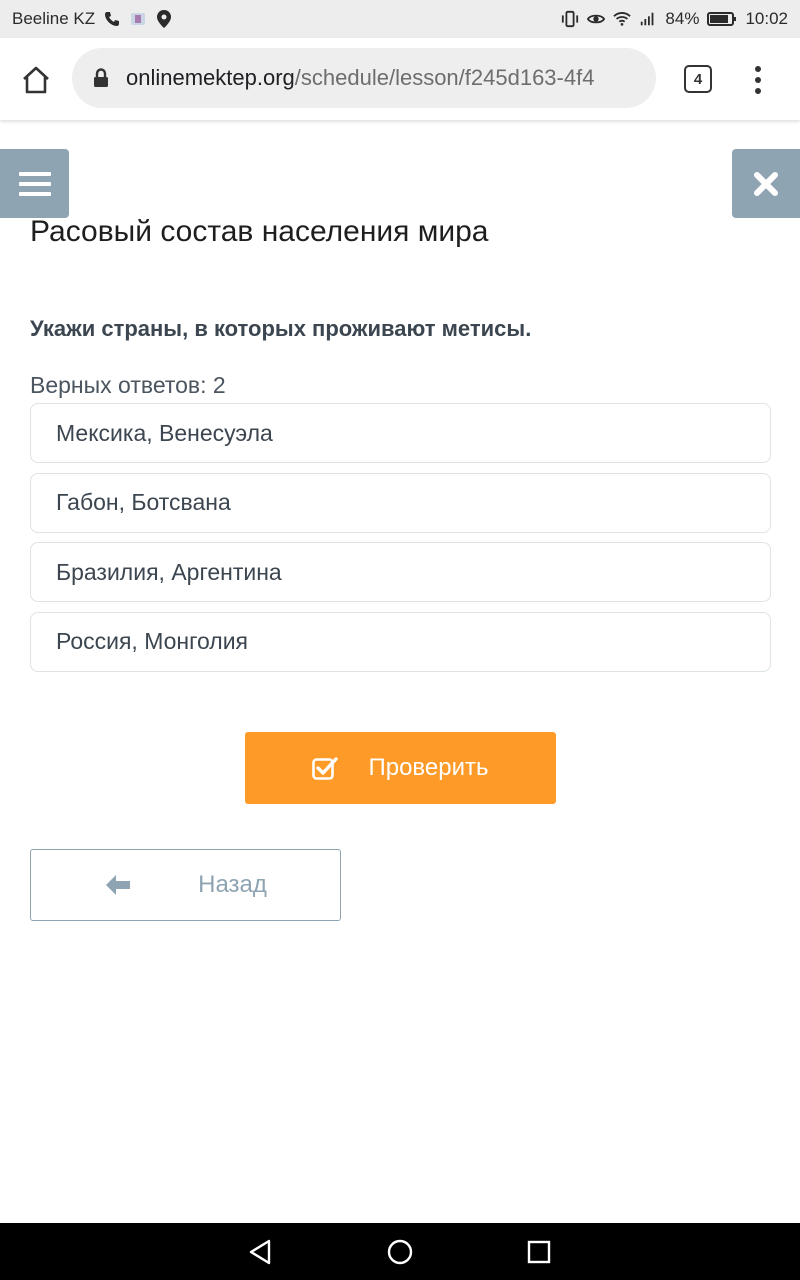 Image resolution: width=800 pixels, height=1280 pixels. Describe the element at coordinates (164, 19) in the screenshot. I see `location-icon` at that location.